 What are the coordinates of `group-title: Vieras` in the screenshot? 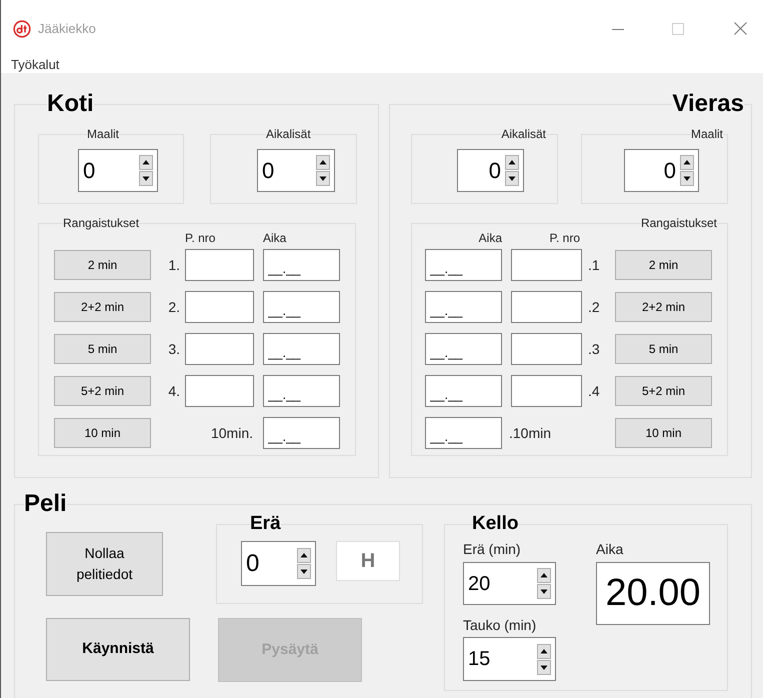 It's located at (708, 104).